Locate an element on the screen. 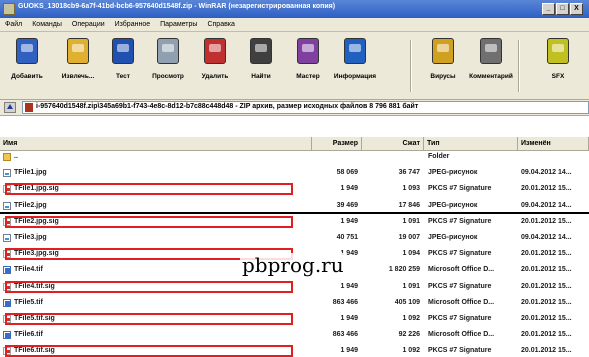 The height and width of the screenshot is (357, 589). table-row: .. Folder is located at coordinates (294, 157).